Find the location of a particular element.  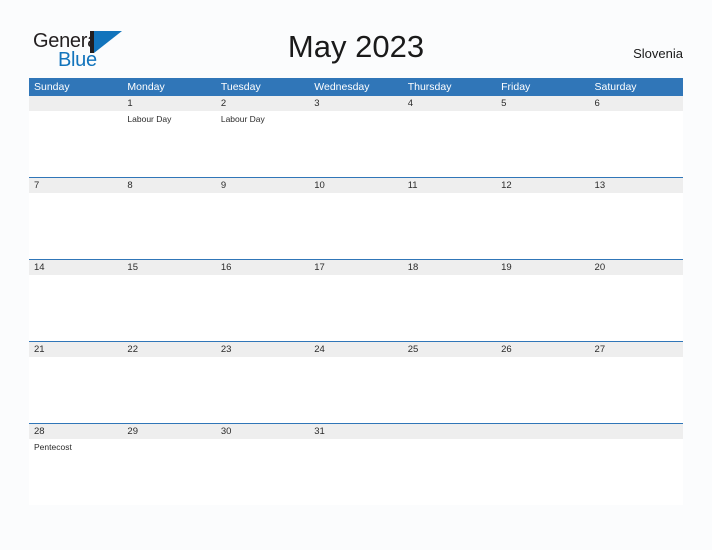

day-number: 20 is located at coordinates (636, 267).